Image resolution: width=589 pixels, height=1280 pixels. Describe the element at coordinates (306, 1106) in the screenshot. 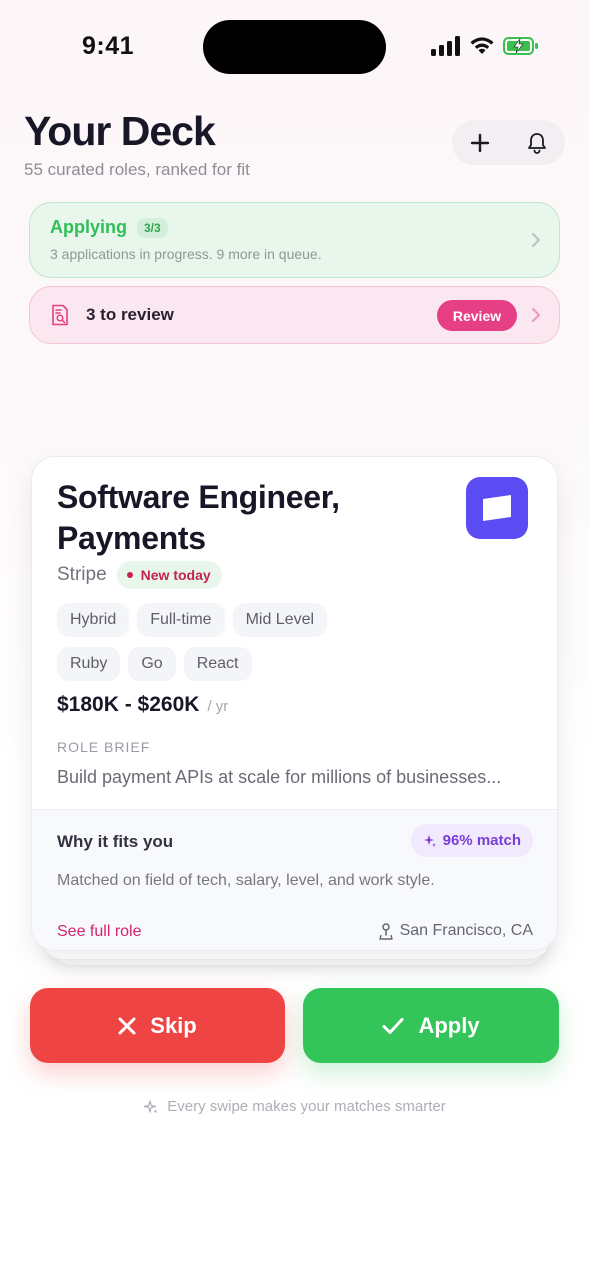

I see `footer-hint-text: Every swipe makes your matches smarter` at that location.